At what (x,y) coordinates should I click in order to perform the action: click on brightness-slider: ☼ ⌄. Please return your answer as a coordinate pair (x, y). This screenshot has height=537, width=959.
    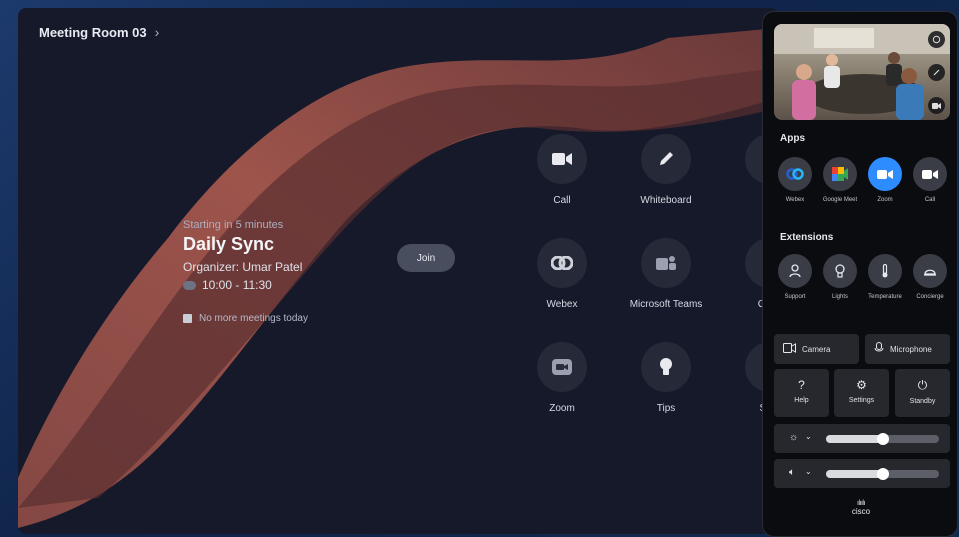
    Looking at the image, I should click on (862, 438).